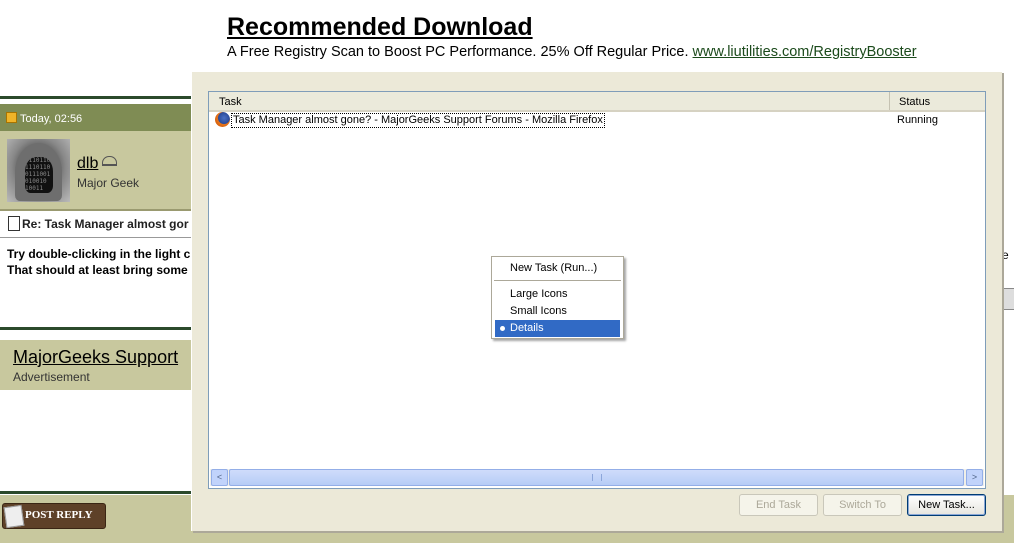  I want to click on horizontal-scrollbar: < >, so click(597, 477).